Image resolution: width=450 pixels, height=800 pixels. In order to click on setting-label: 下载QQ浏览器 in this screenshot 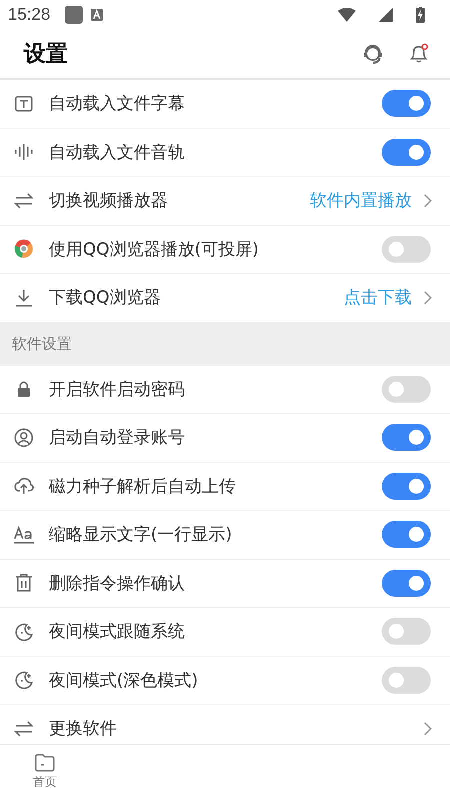, I will do `click(105, 298)`.